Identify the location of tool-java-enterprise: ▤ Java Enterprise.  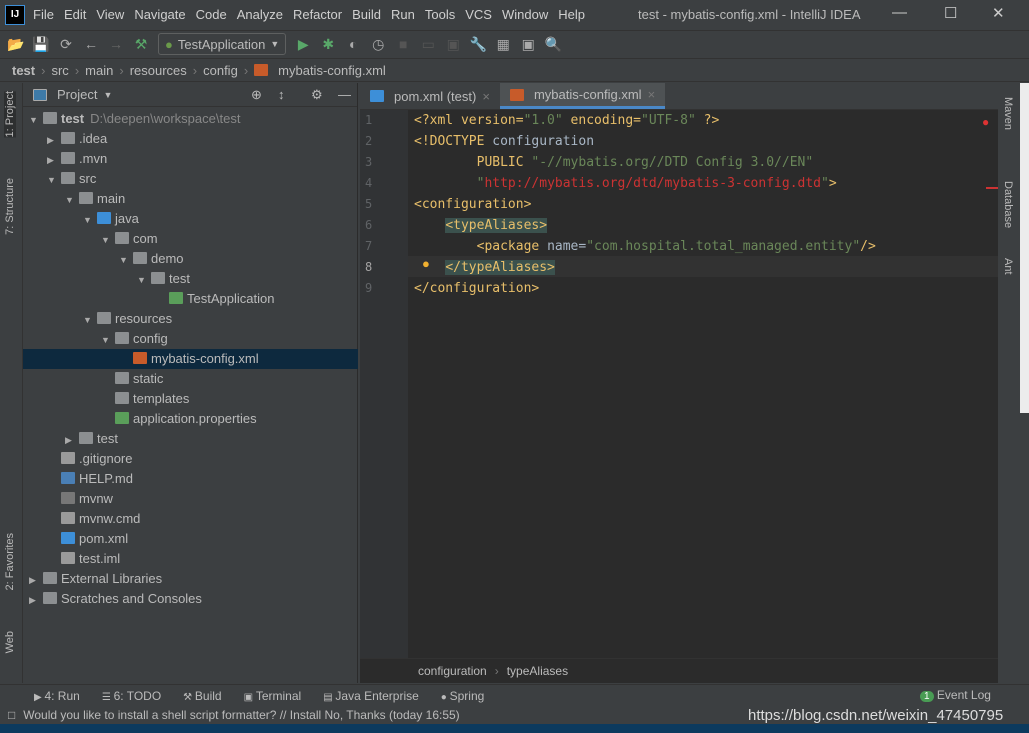
(371, 696).